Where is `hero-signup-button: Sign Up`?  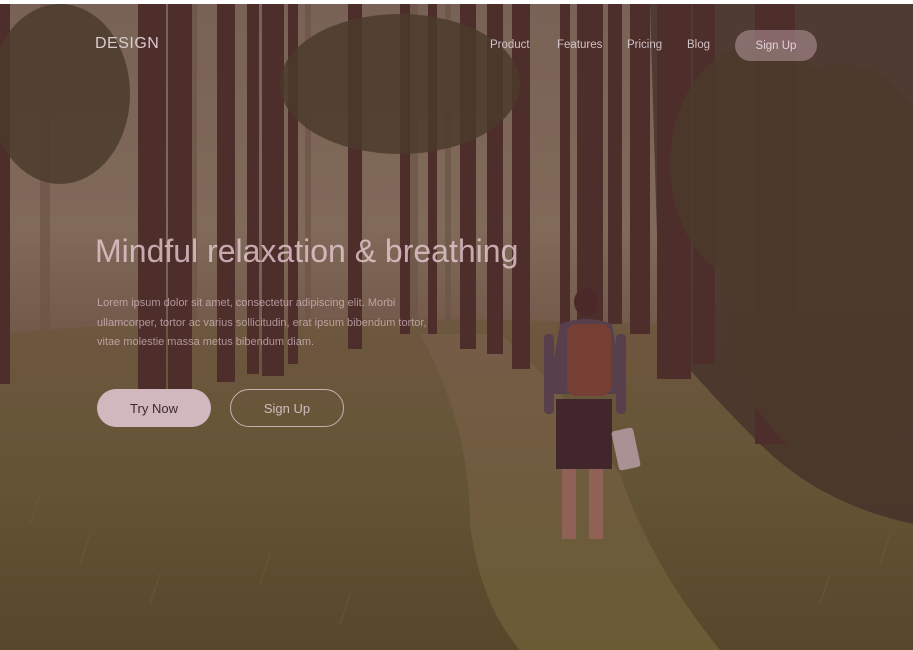 hero-signup-button: Sign Up is located at coordinates (287, 408).